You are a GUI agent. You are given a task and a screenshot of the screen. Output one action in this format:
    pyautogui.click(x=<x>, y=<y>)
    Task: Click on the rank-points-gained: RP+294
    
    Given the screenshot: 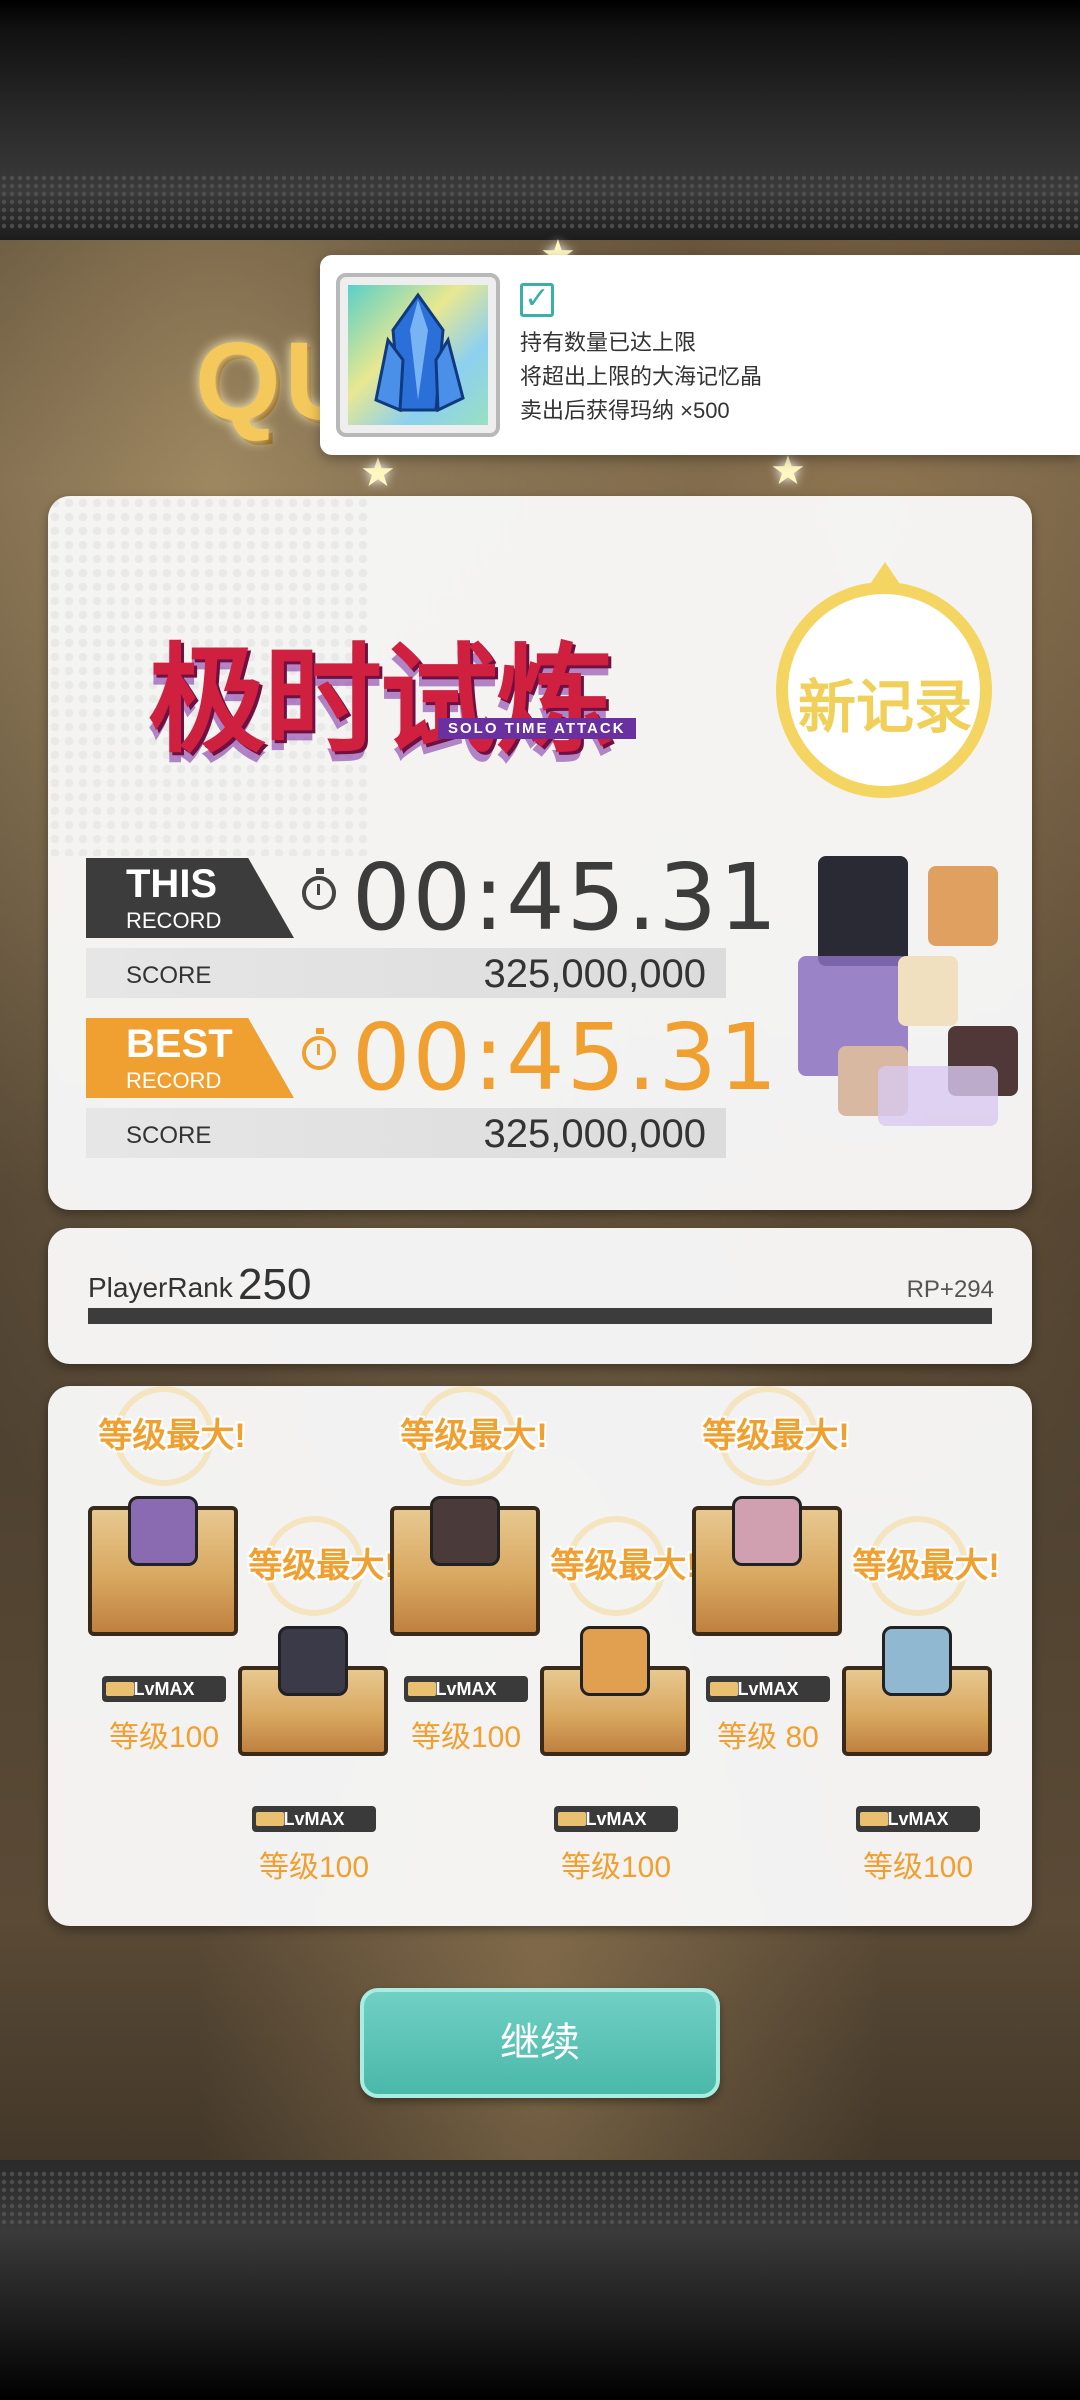 What is the action you would take?
    pyautogui.click(x=950, y=1289)
    